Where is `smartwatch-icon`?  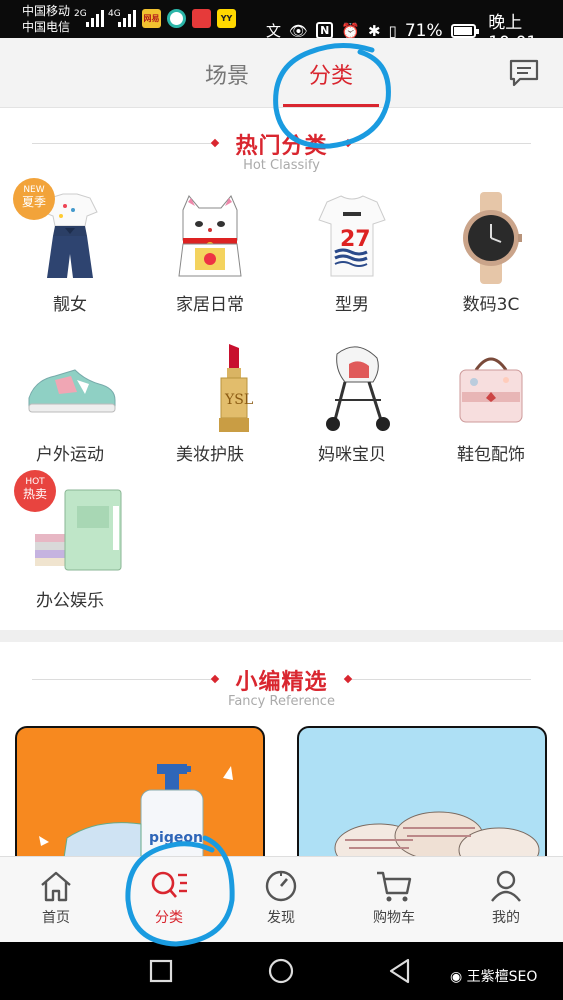 smartwatch-icon is located at coordinates (491, 238).